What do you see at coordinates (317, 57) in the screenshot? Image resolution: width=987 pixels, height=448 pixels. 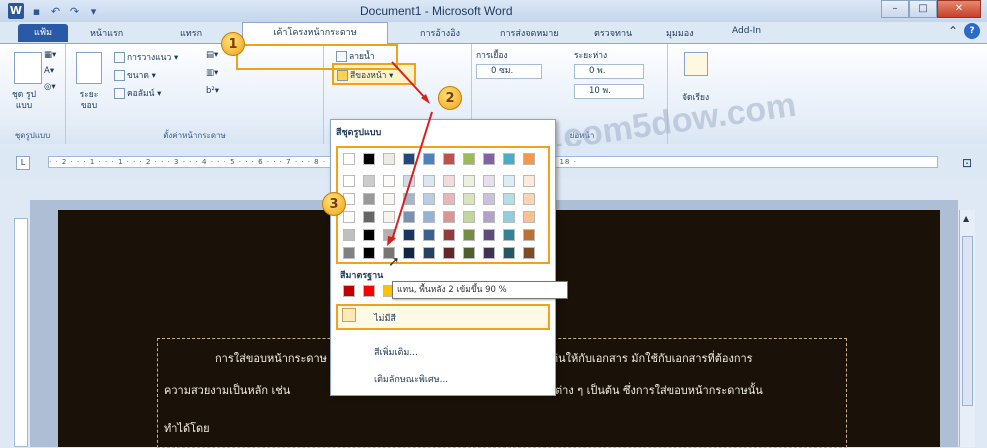 I see `step1-highlight-box` at bounding box center [317, 57].